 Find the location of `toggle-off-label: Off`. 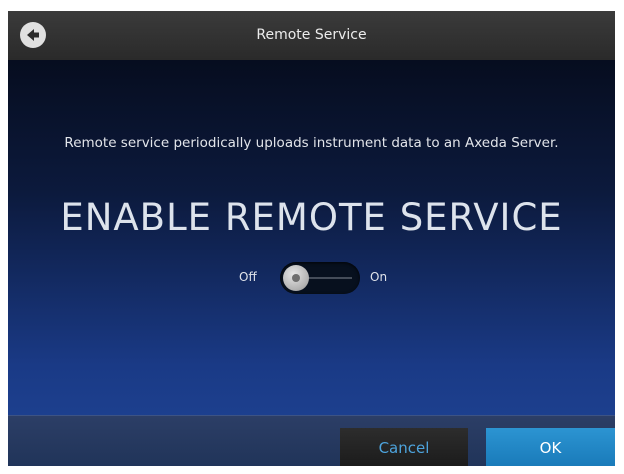

toggle-off-label: Off is located at coordinates (248, 277).